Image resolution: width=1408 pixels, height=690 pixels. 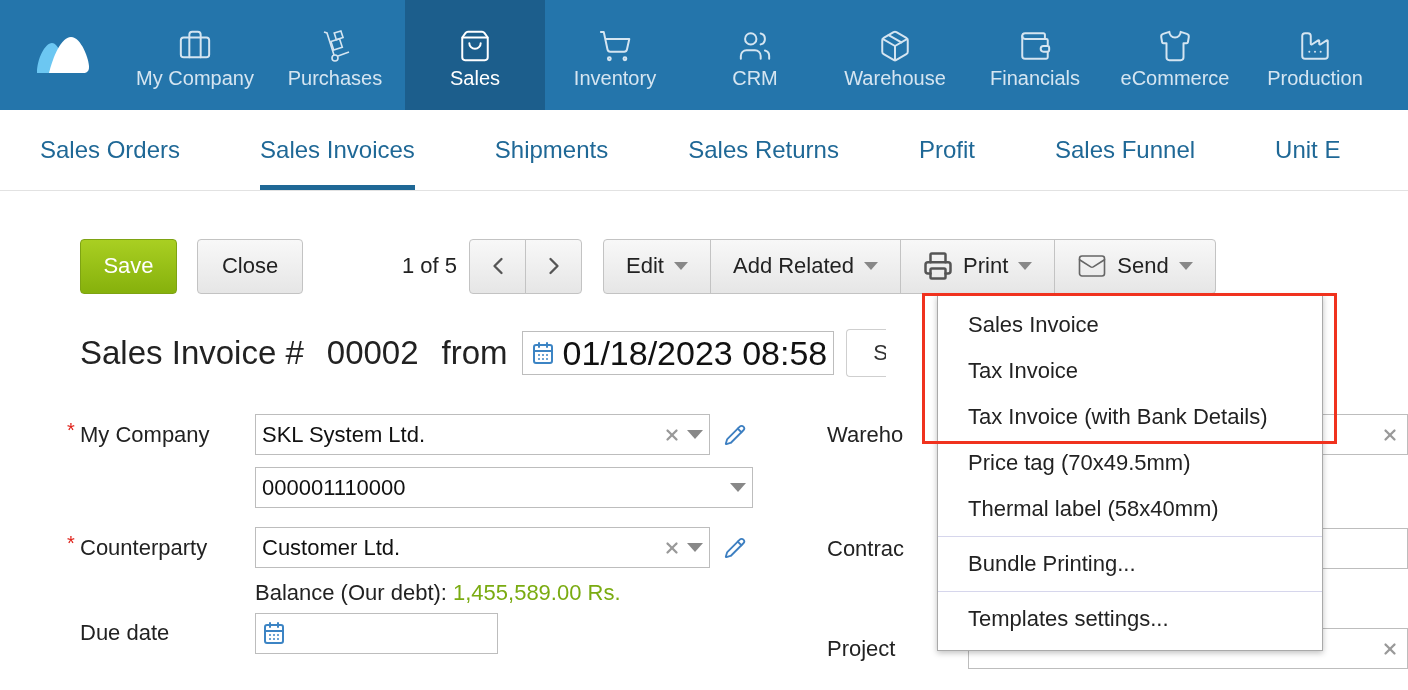 I want to click on field-label: My Company, so click(x=145, y=434).